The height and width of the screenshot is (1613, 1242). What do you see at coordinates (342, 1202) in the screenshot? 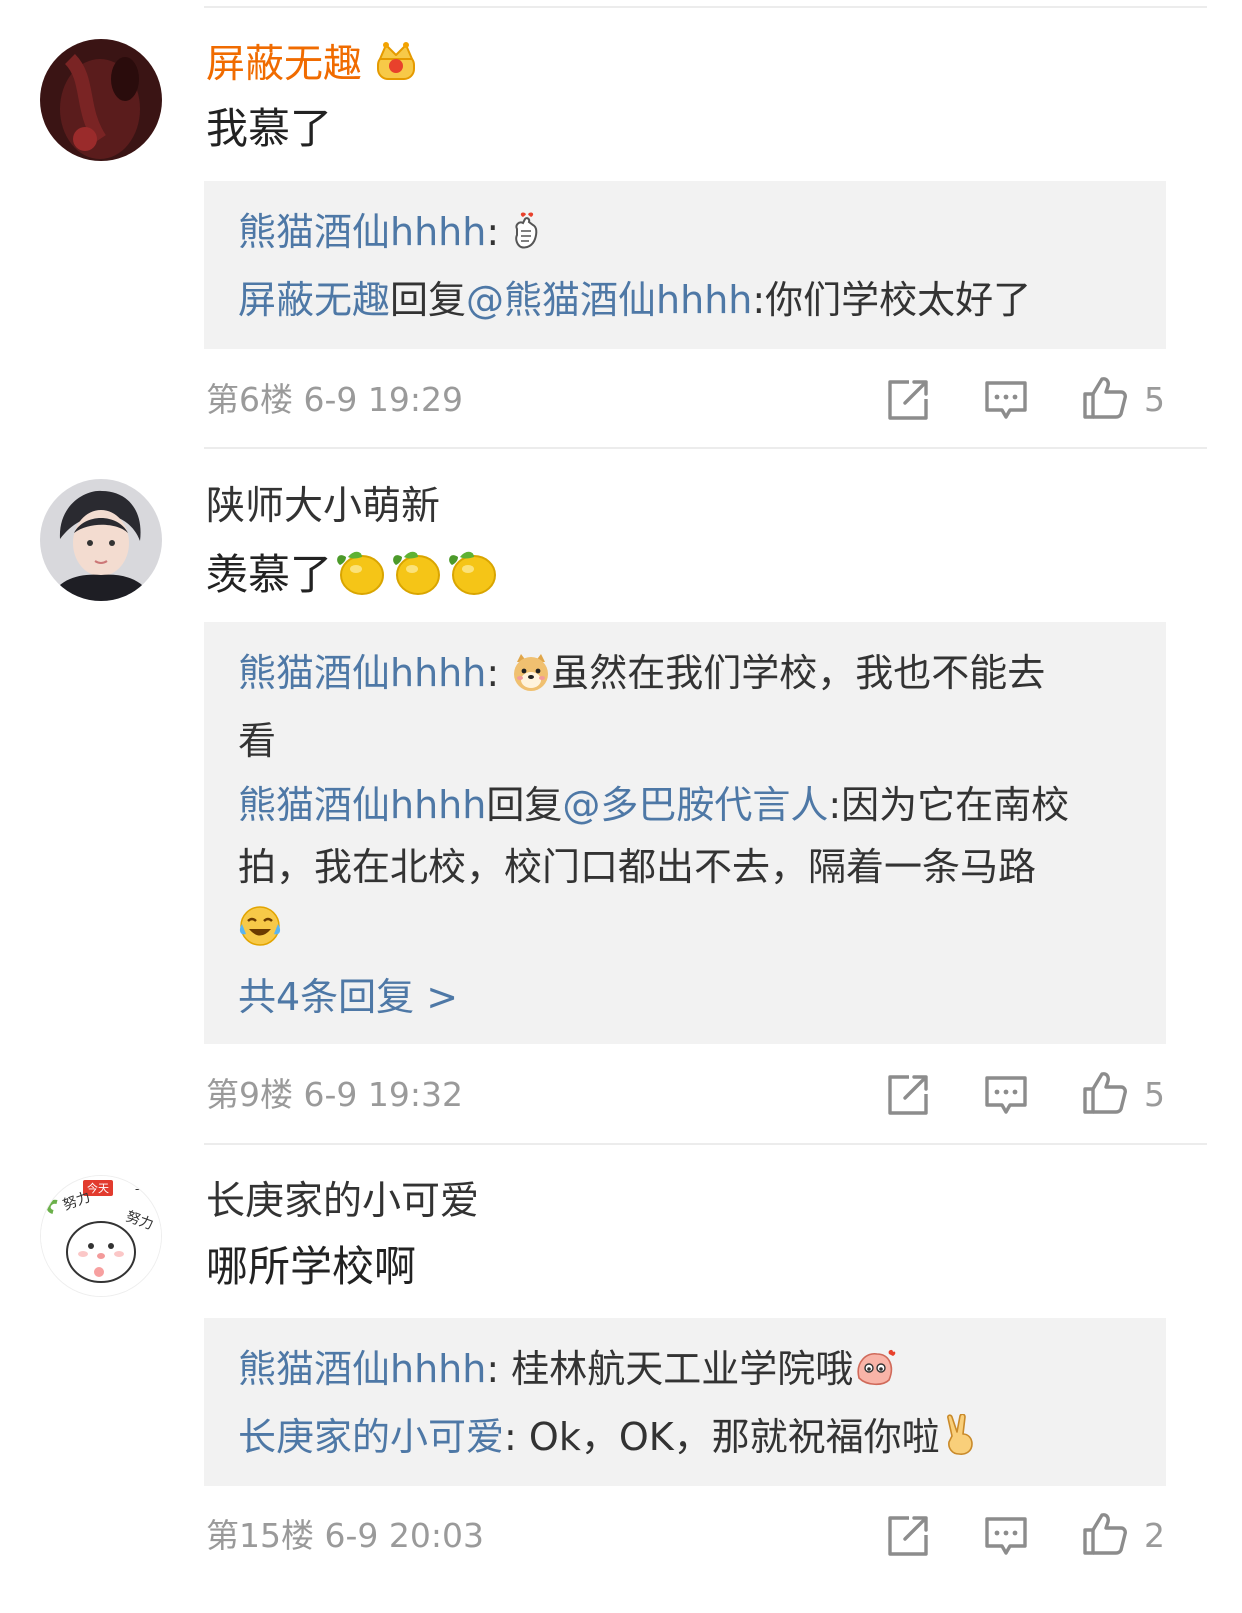
I see `username: 长庚家的小可爱` at bounding box center [342, 1202].